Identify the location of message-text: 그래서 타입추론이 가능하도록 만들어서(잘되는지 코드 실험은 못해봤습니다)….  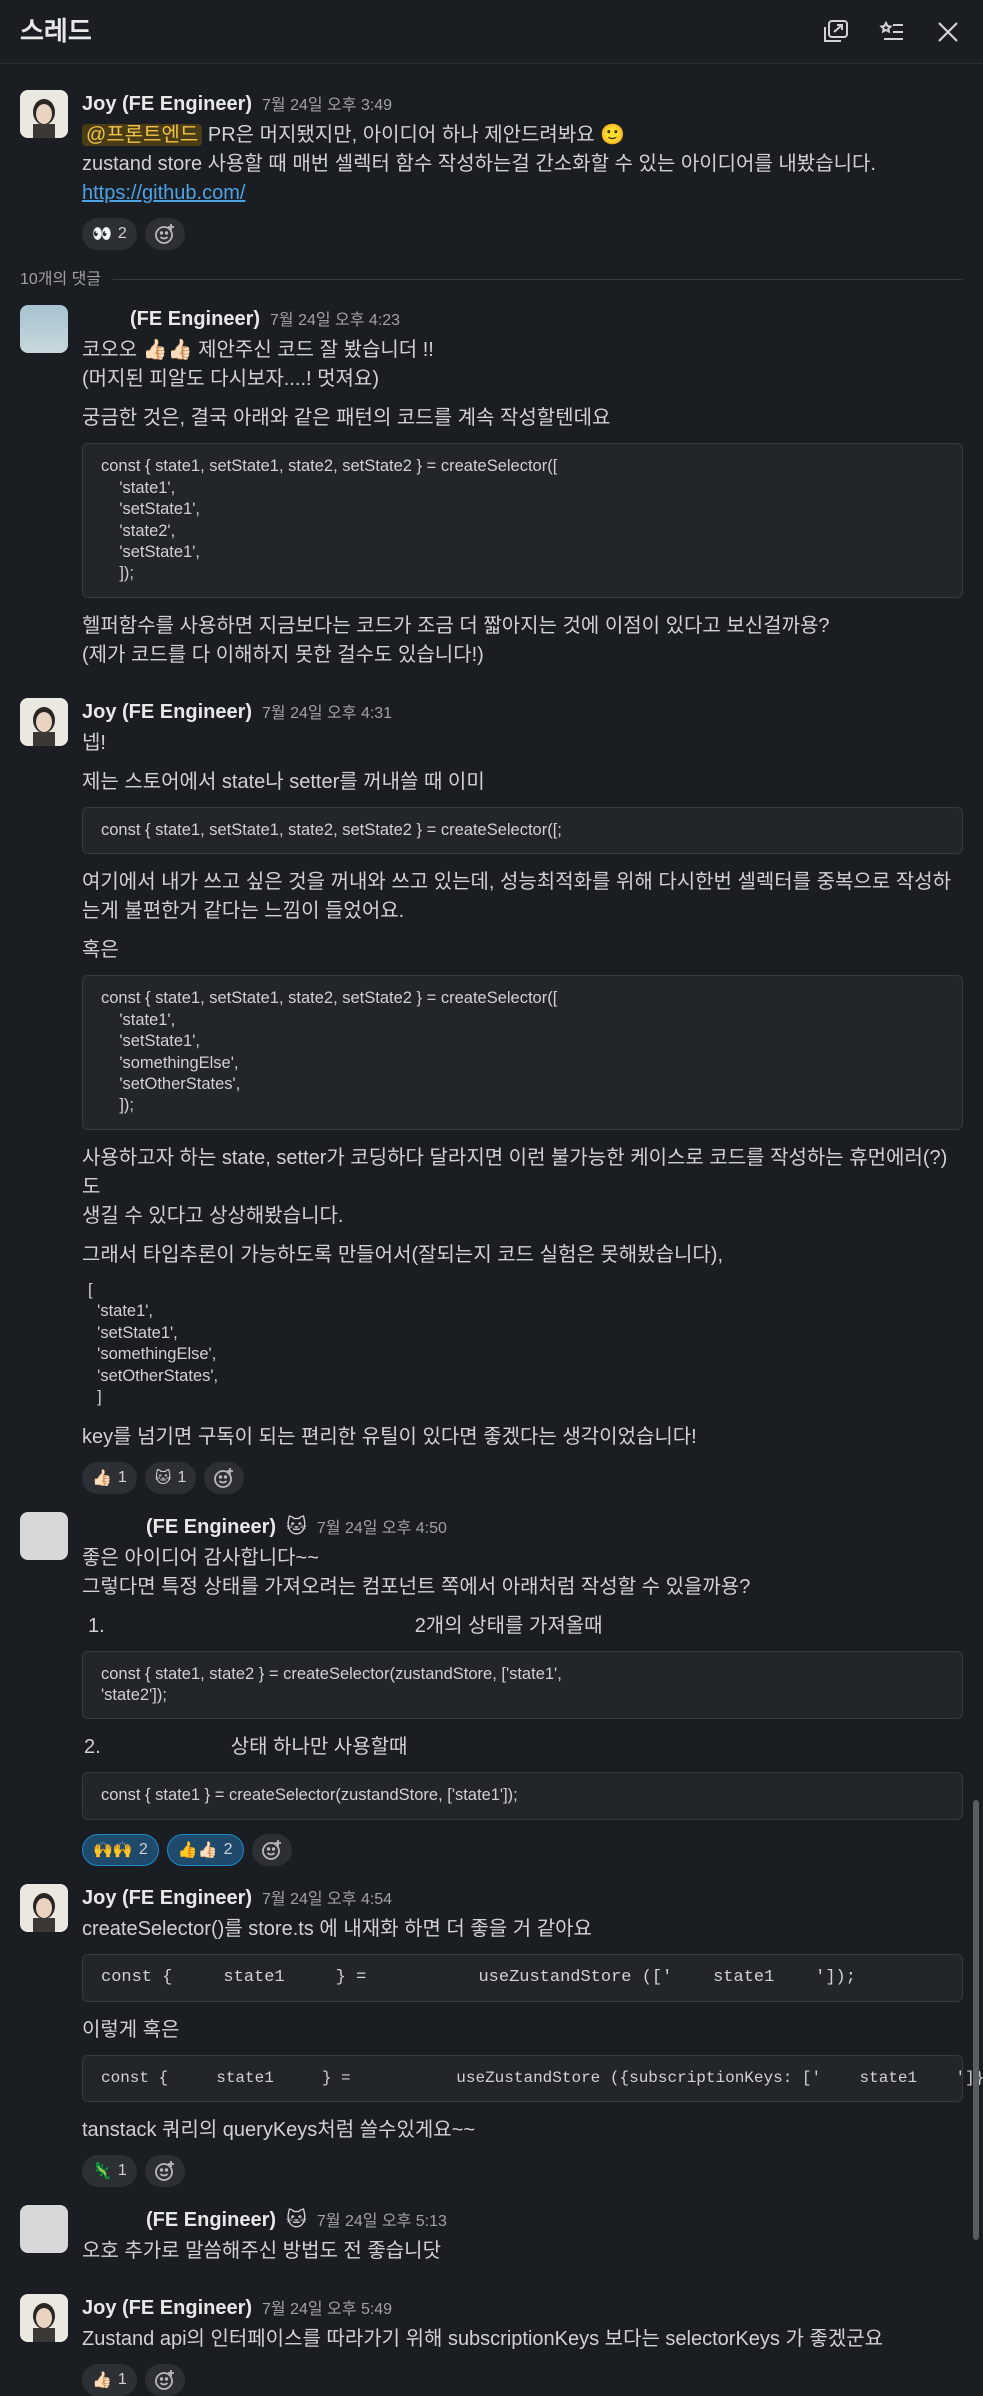
(403, 1254).